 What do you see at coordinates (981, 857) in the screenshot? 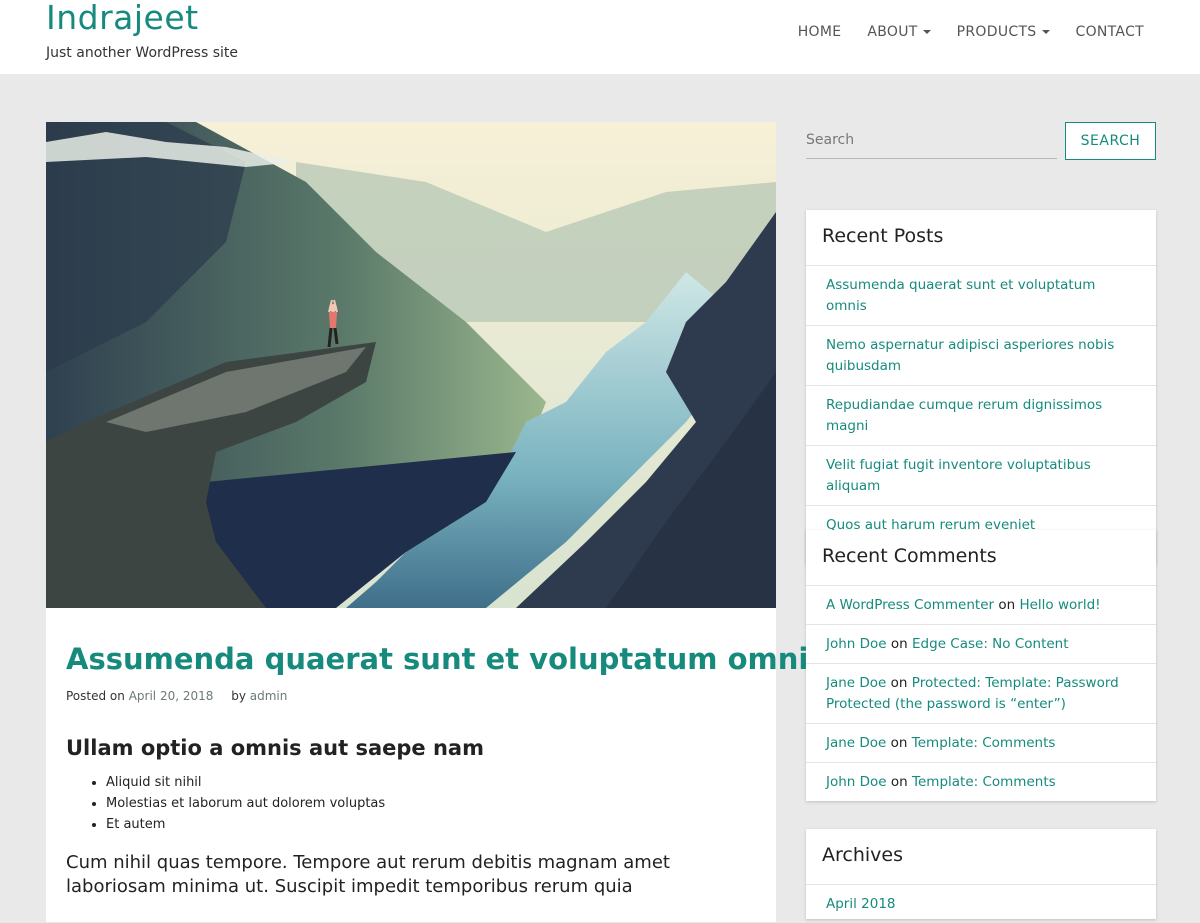
I see `widget-title: Archives` at bounding box center [981, 857].